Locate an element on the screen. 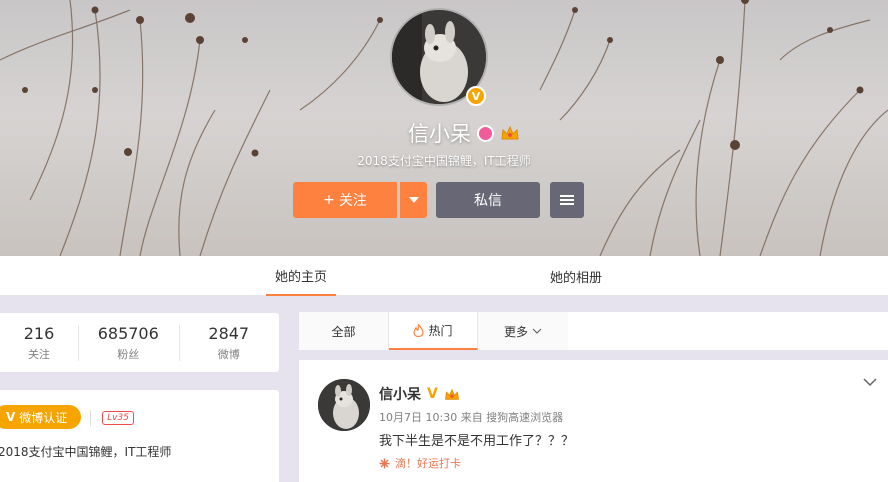 This screenshot has height=482, width=888. post-tag-label: 滴！好运打卡 is located at coordinates (428, 463).